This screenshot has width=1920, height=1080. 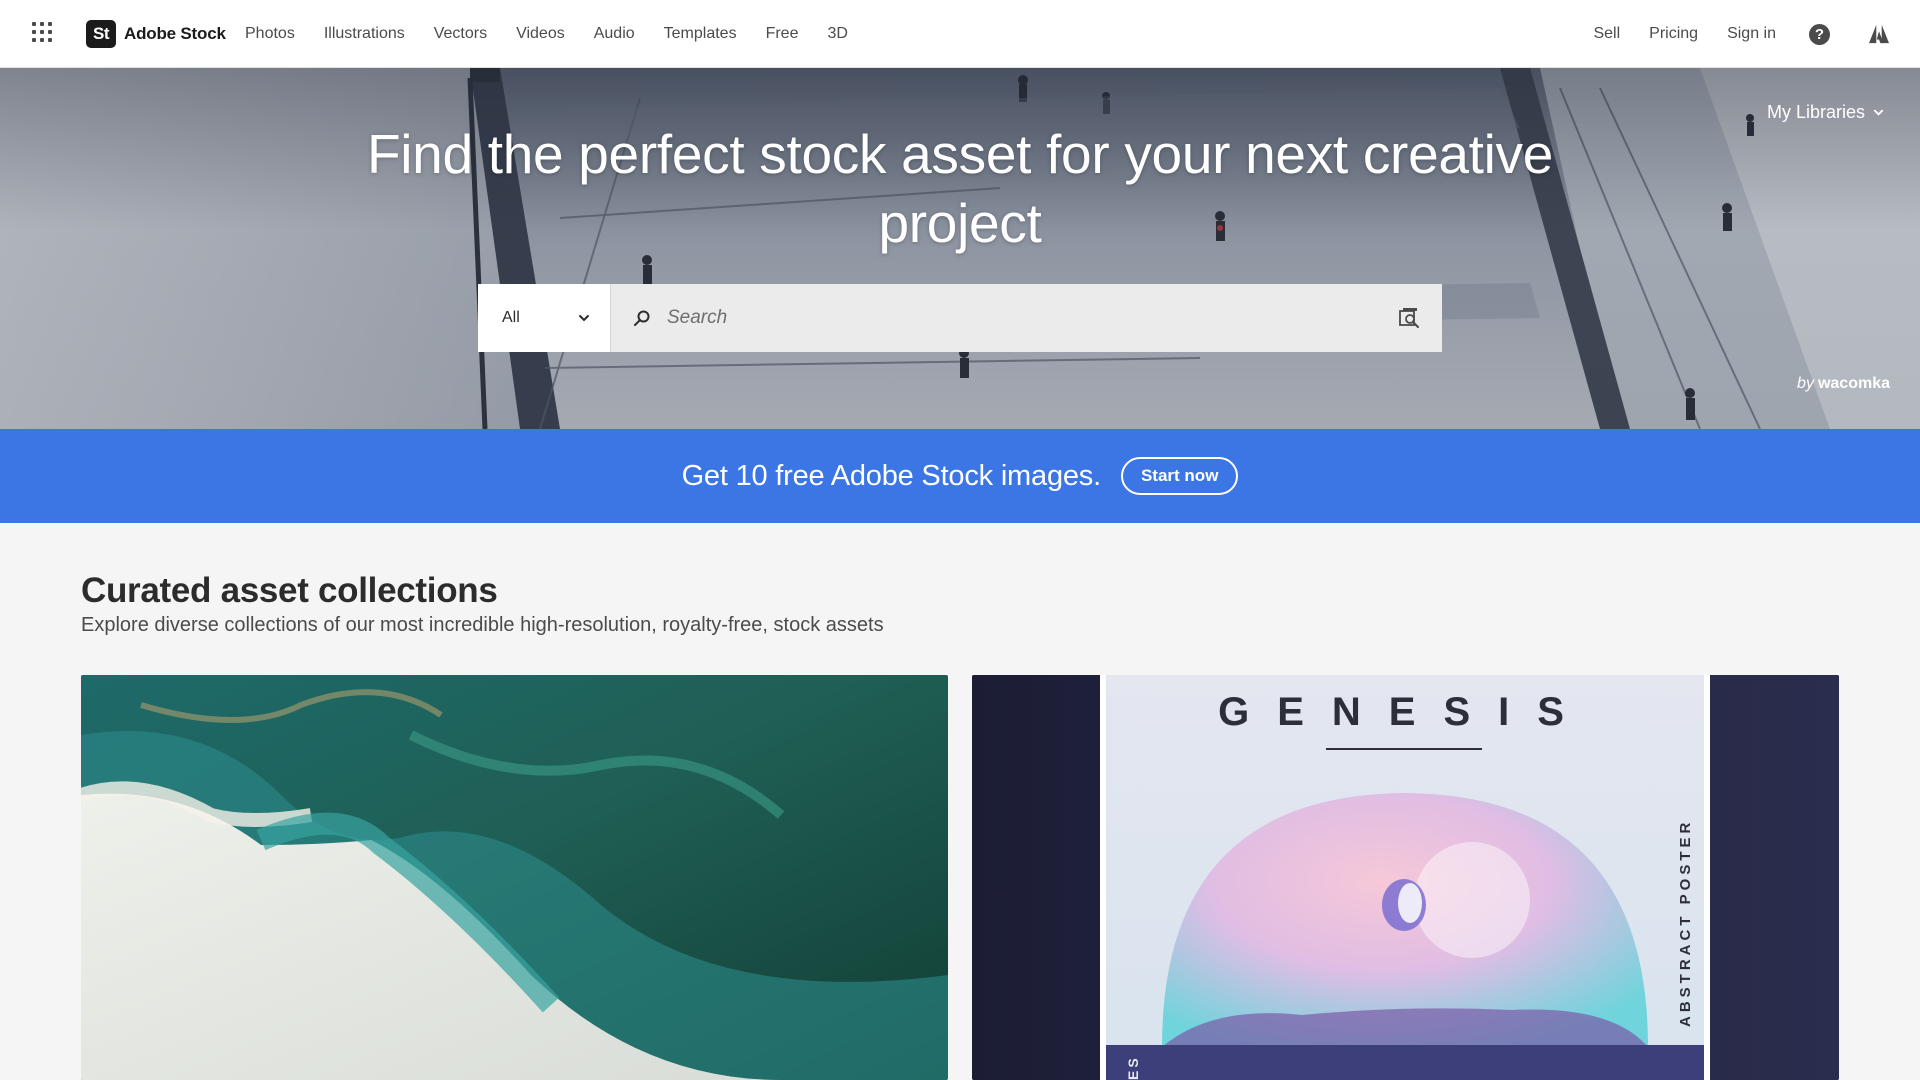 I want to click on account-nav: Sell Pricing Sign in ?, so click(x=1756, y=34).